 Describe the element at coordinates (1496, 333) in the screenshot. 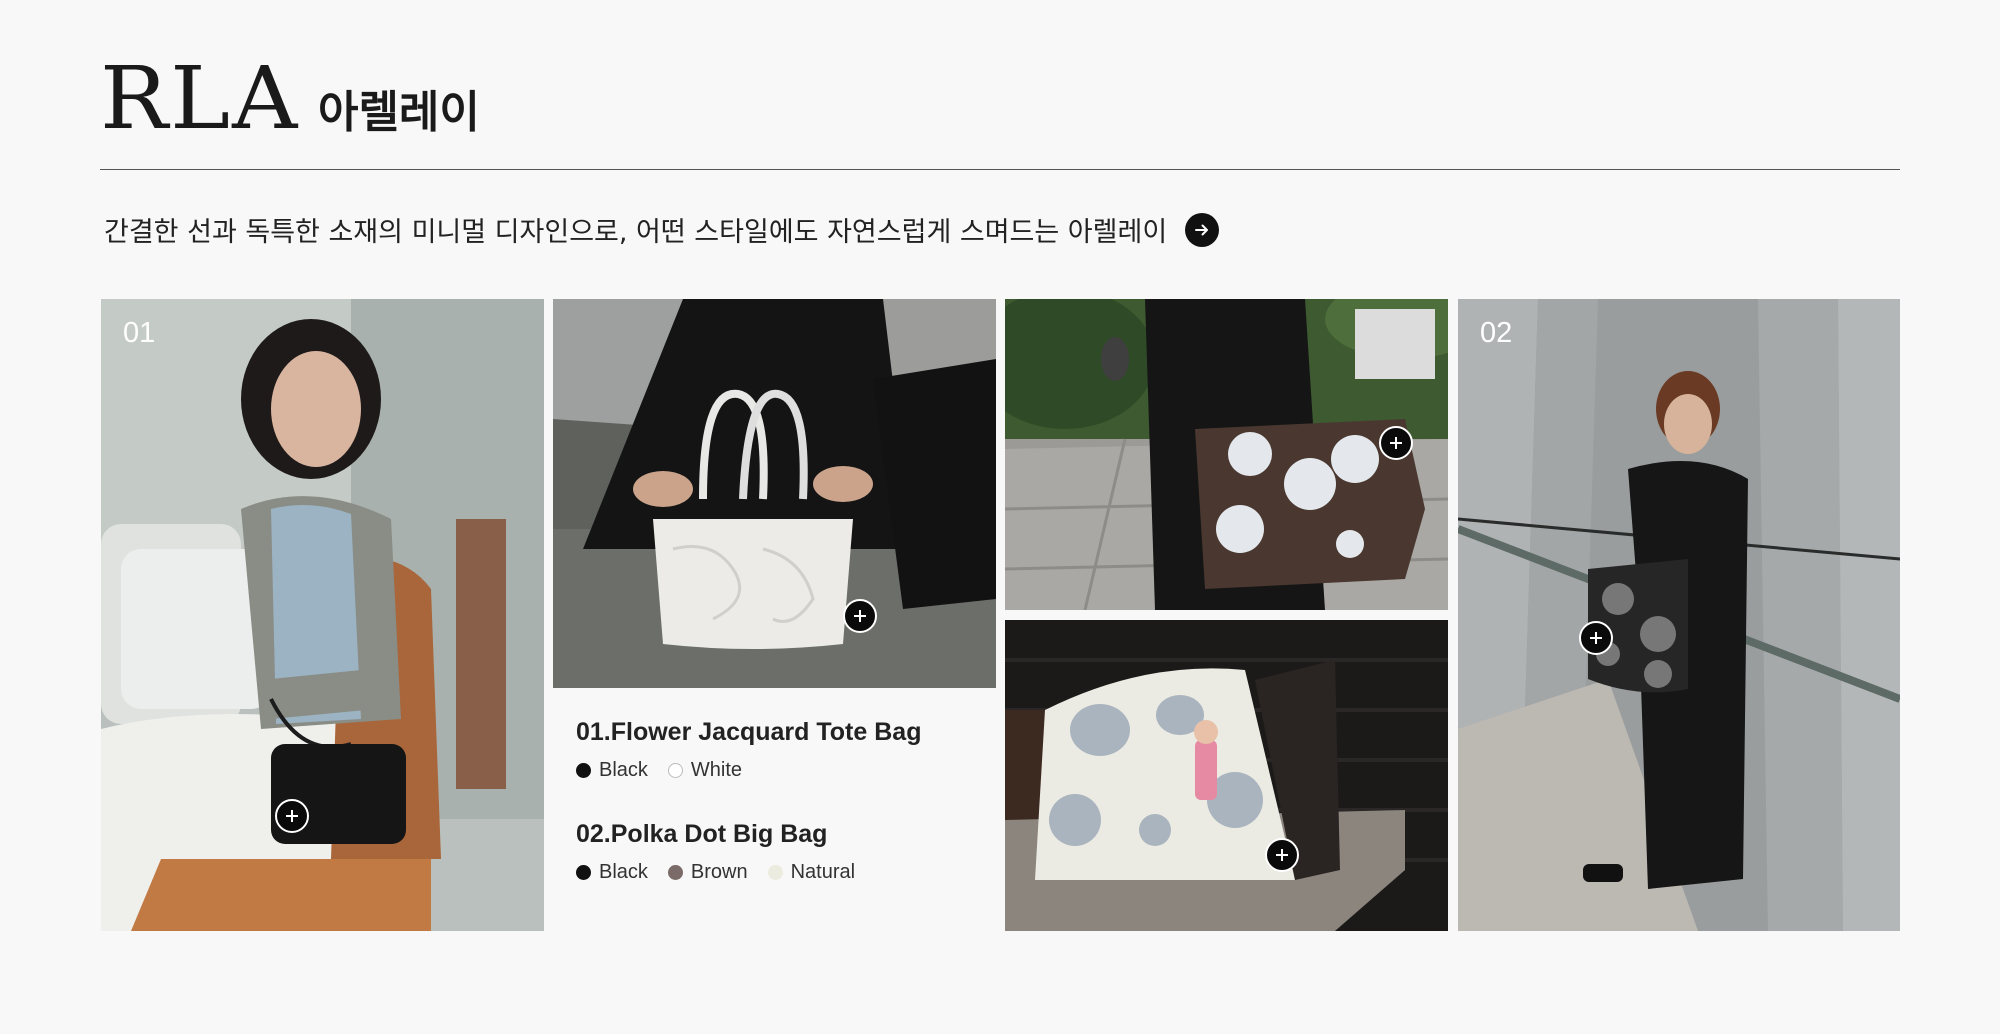

I see `panel-number: 02` at that location.